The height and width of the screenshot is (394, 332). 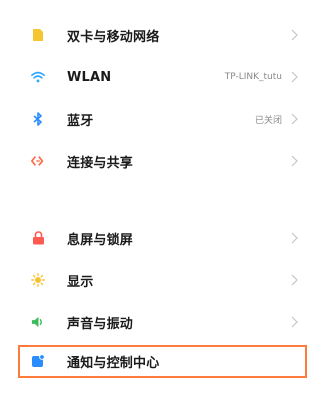 I want to click on bluetooth-icon, so click(x=38, y=119).